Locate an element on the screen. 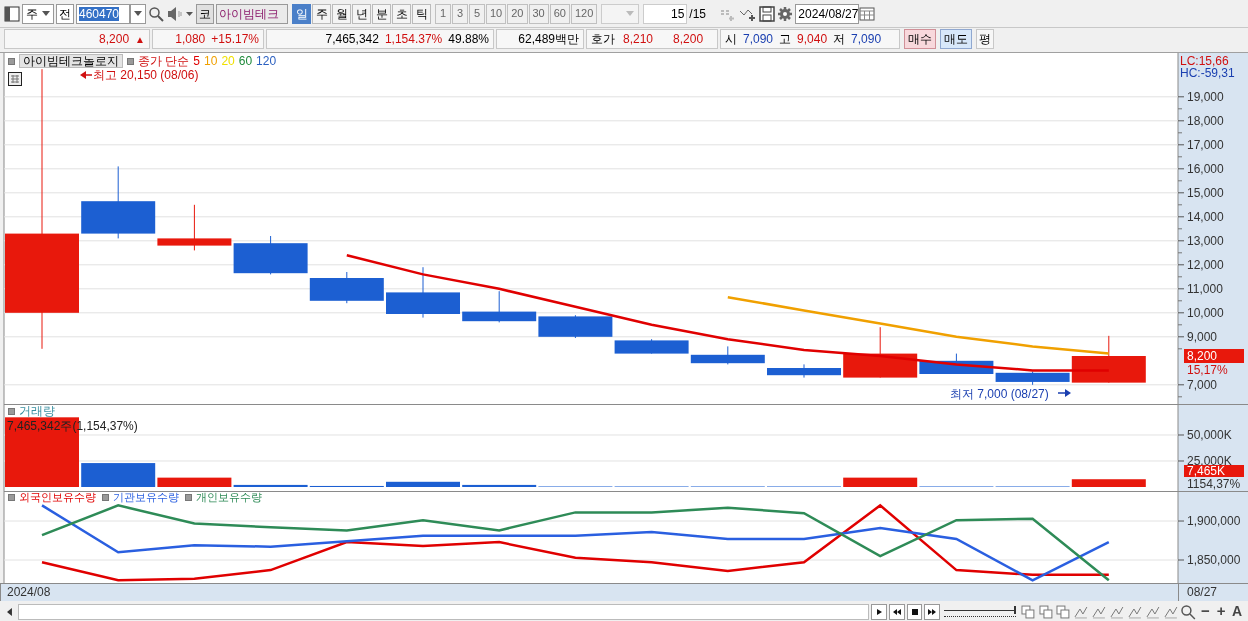 The width and height of the screenshot is (1248, 621). interval-button: 120 is located at coordinates (584, 13).